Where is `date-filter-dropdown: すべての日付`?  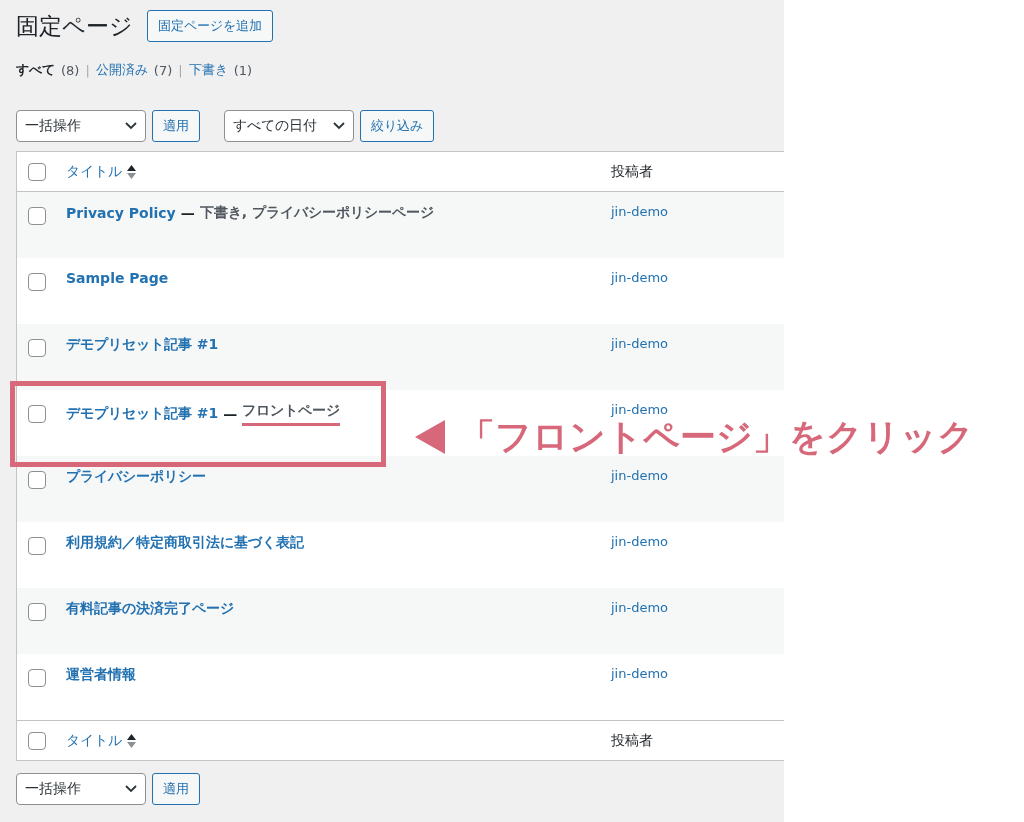 date-filter-dropdown: すべての日付 is located at coordinates (289, 126).